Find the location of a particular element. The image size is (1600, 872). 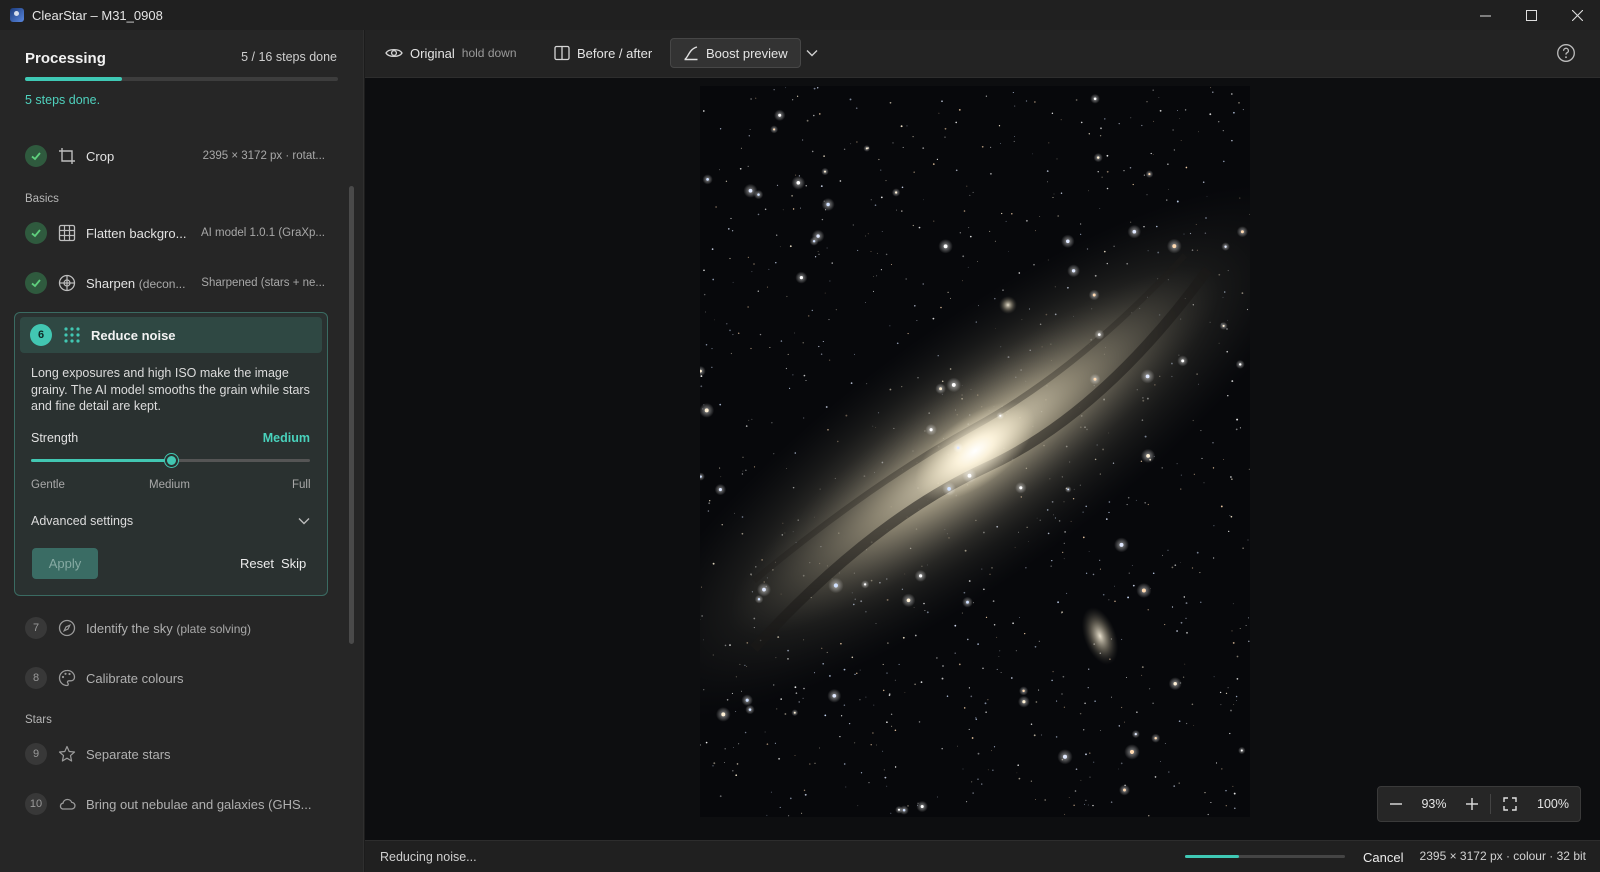

section-basics: Basics is located at coordinates (42, 199).